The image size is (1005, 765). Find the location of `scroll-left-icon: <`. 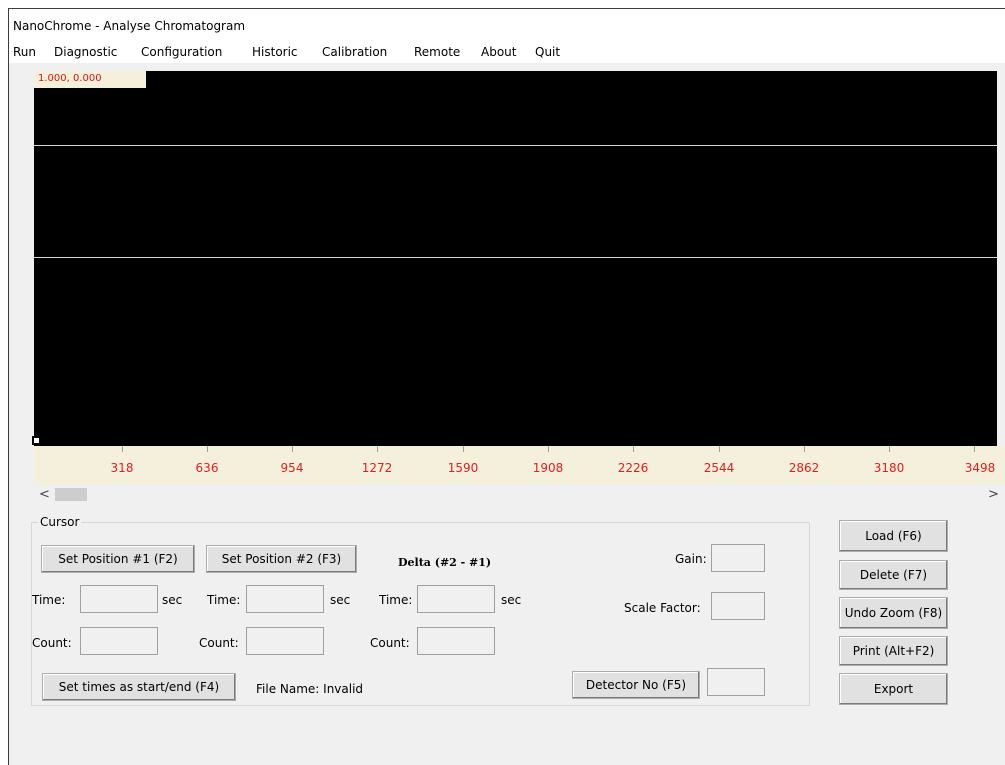

scroll-left-icon: < is located at coordinates (44, 494).